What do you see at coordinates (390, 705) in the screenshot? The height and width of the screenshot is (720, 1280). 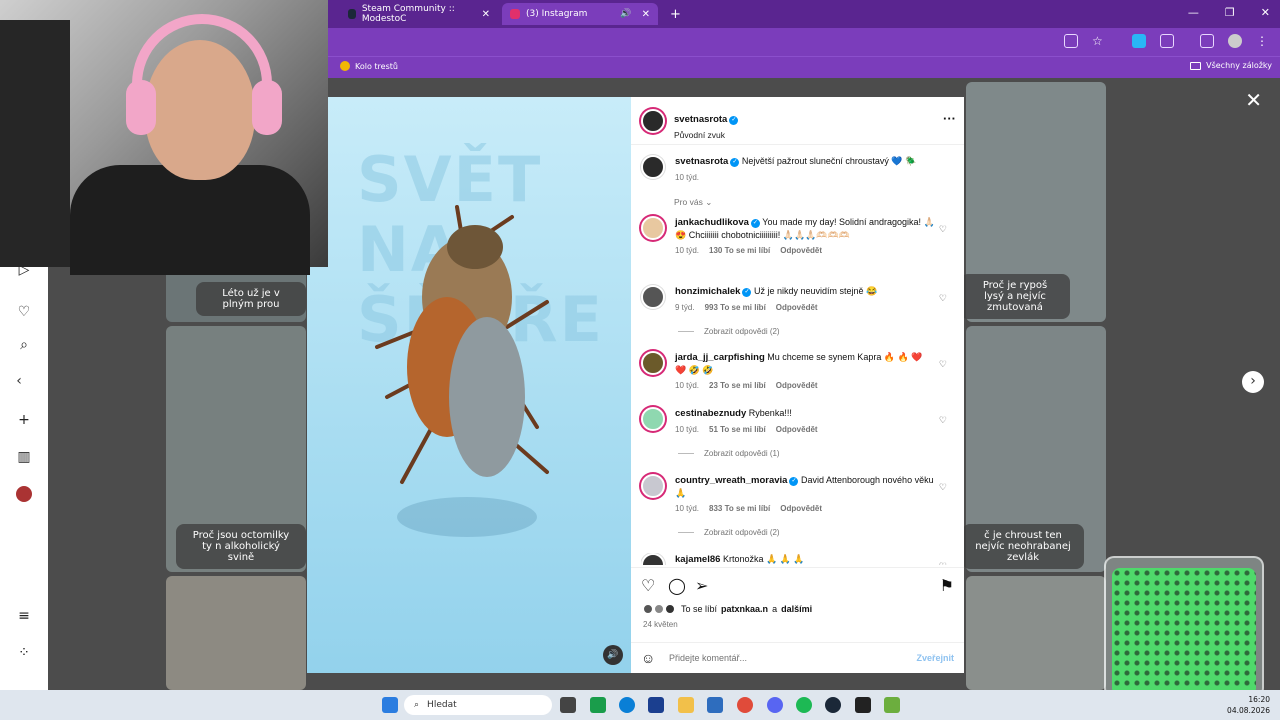 I see `windows-start-icon` at bounding box center [390, 705].